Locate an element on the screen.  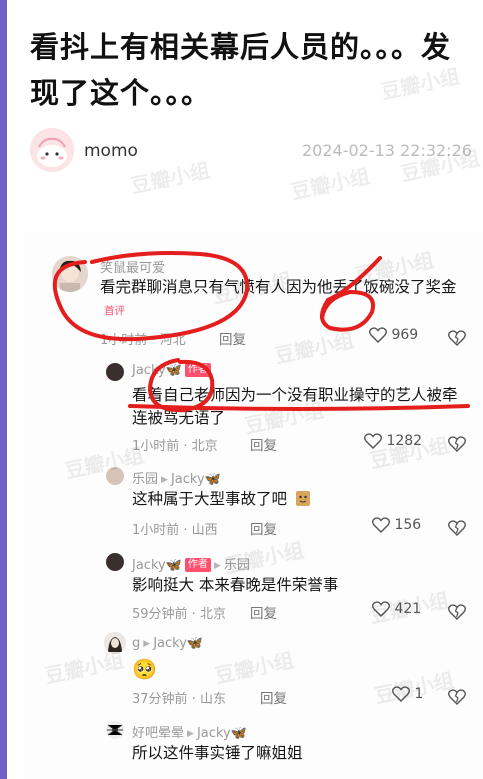
spider-avatar-icon is located at coordinates (115, 730).